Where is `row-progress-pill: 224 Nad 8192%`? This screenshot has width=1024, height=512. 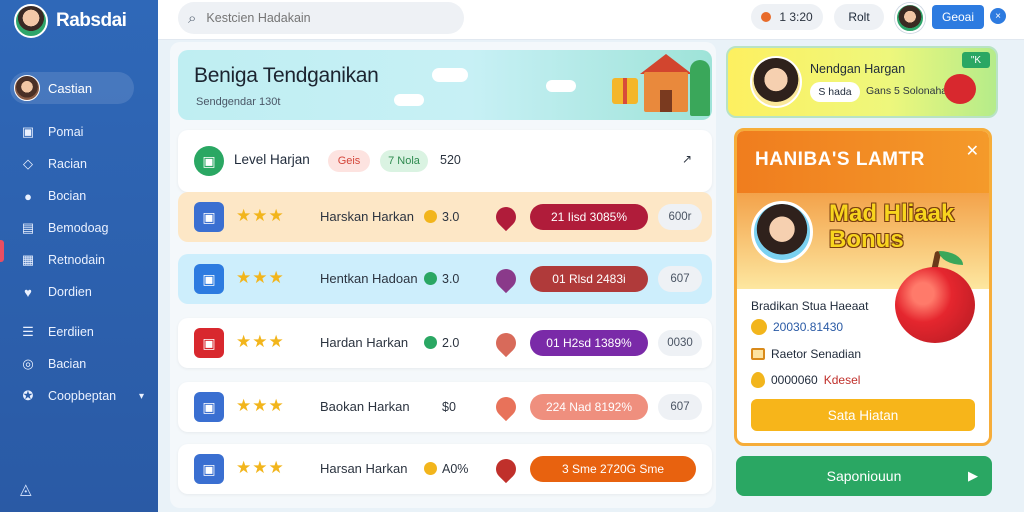
row-progress-pill: 224 Nad 8192% is located at coordinates (589, 407).